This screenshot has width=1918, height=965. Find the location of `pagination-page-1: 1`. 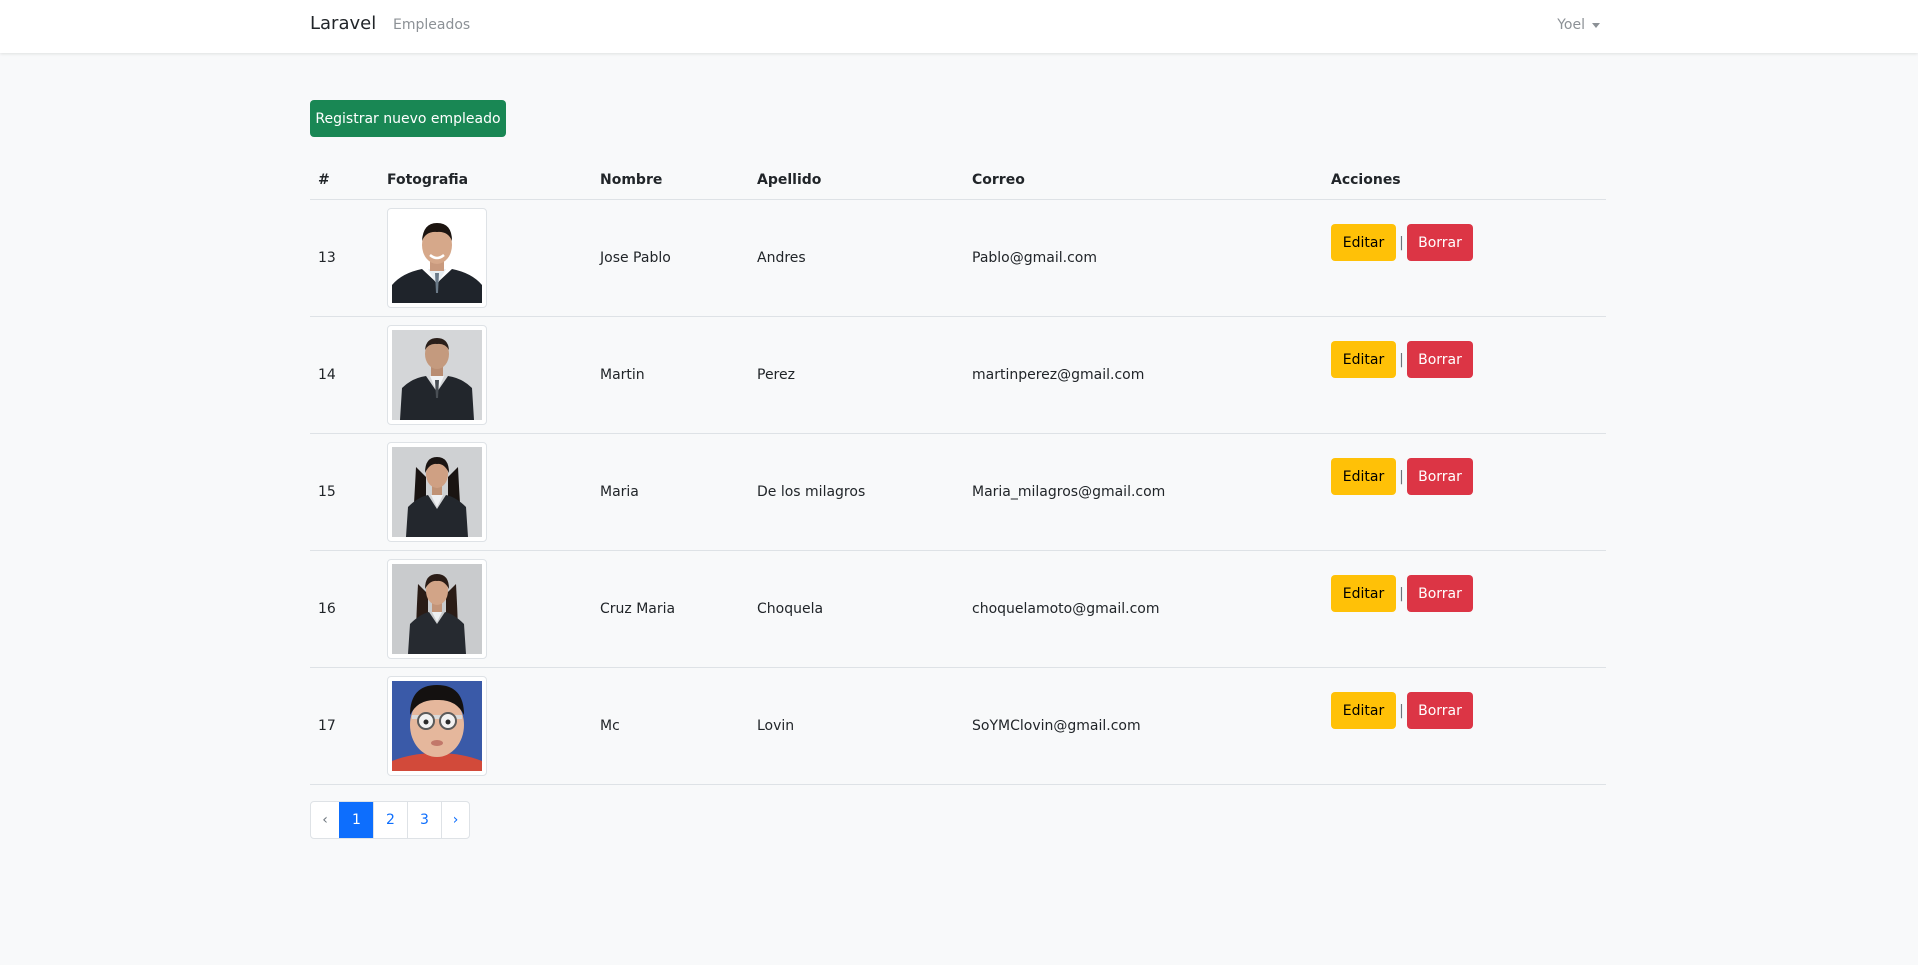

pagination-page-1: 1 is located at coordinates (356, 820).